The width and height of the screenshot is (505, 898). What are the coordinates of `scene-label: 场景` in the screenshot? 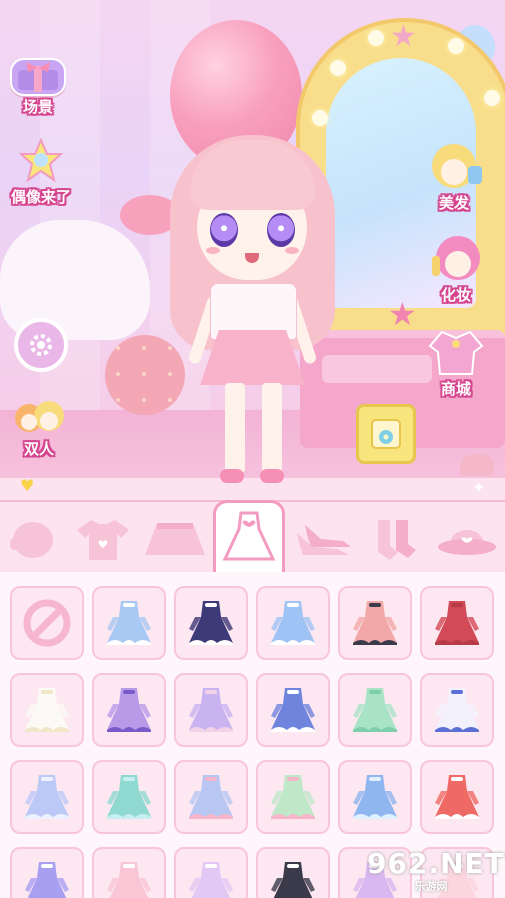 It's located at (37, 107).